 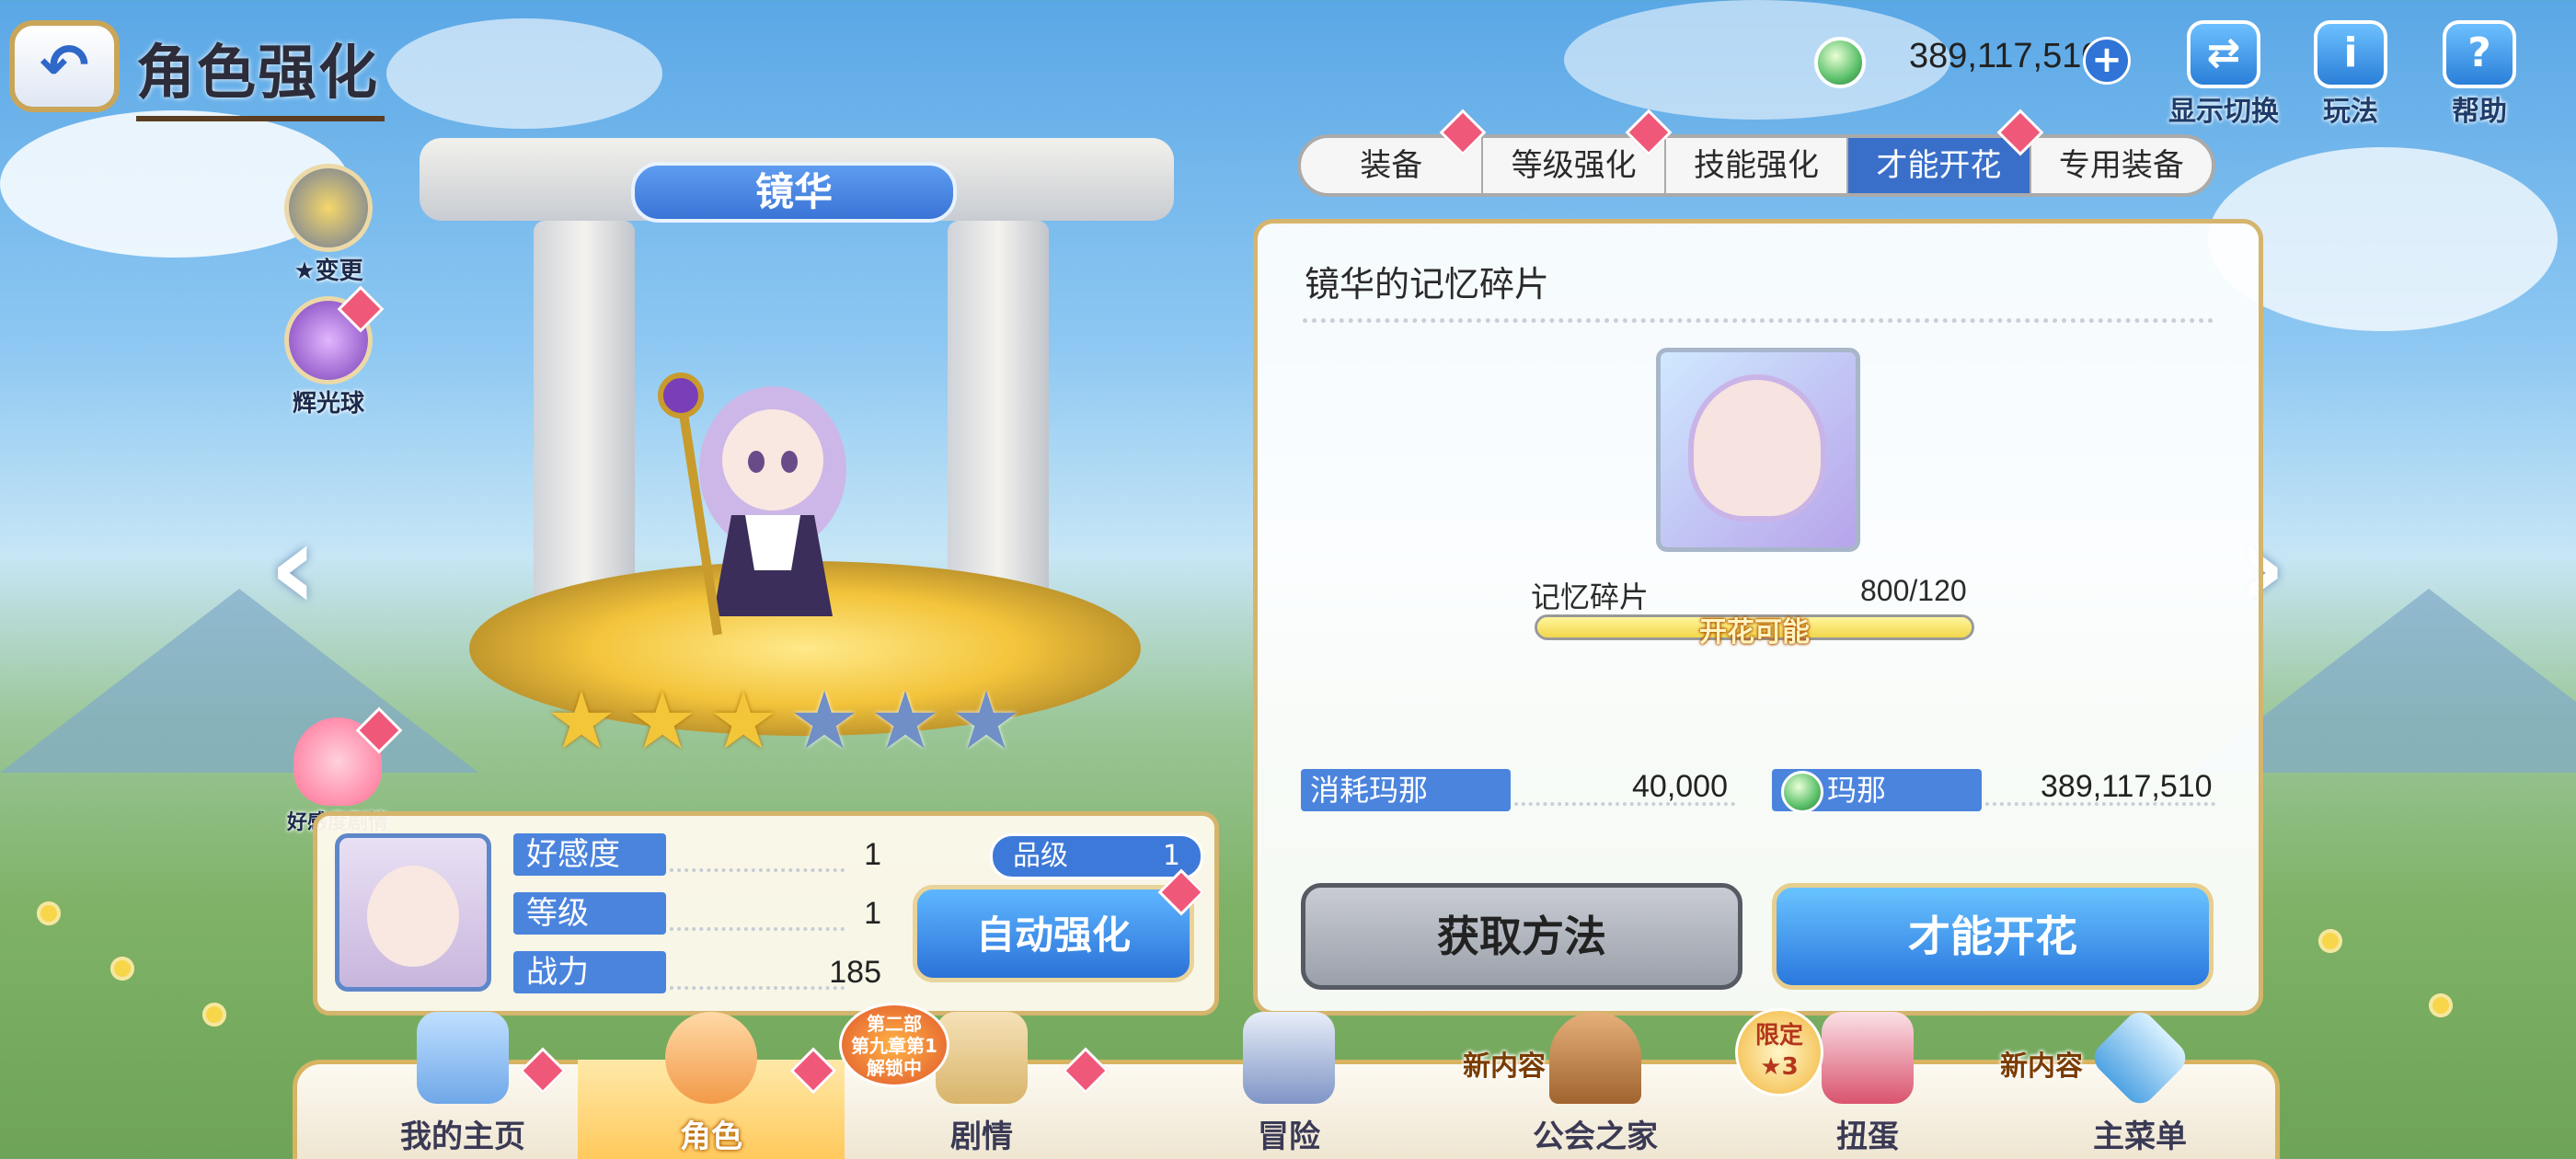 I want to click on bloom-status: 开花可能, so click(x=1754, y=632).